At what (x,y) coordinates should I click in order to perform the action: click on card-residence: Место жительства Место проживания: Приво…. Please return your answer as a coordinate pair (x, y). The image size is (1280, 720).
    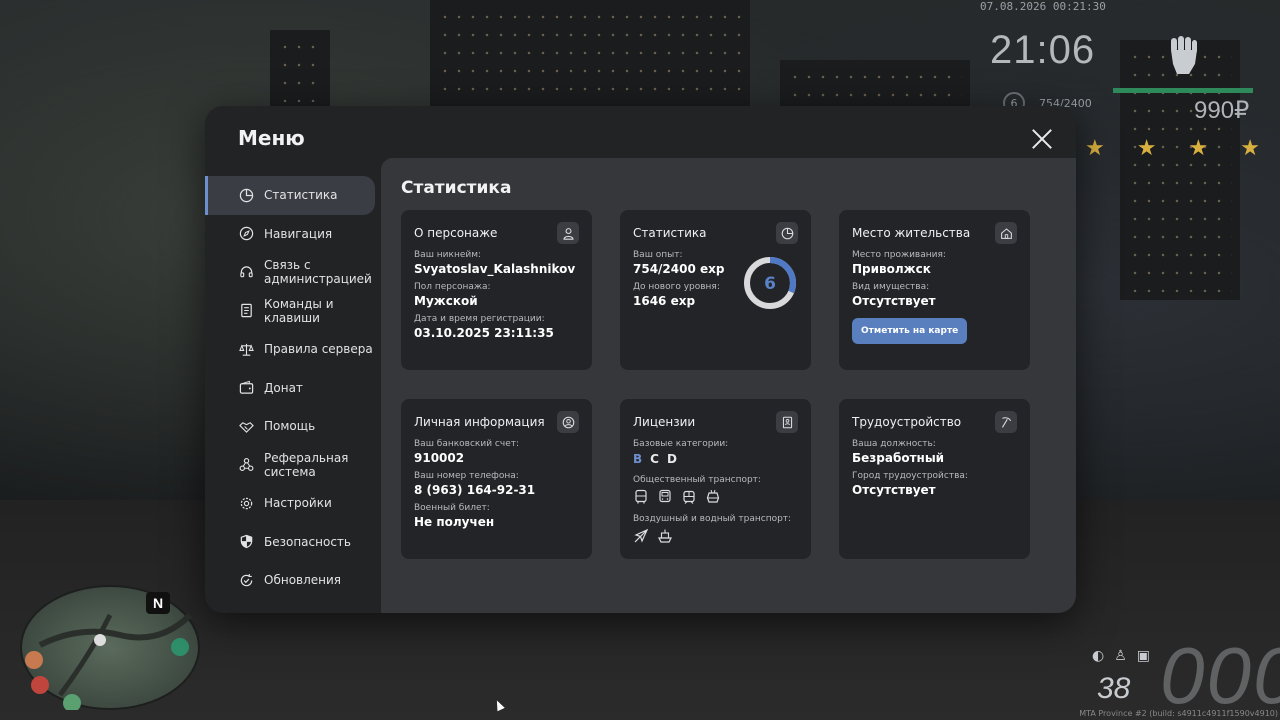
    Looking at the image, I should click on (934, 290).